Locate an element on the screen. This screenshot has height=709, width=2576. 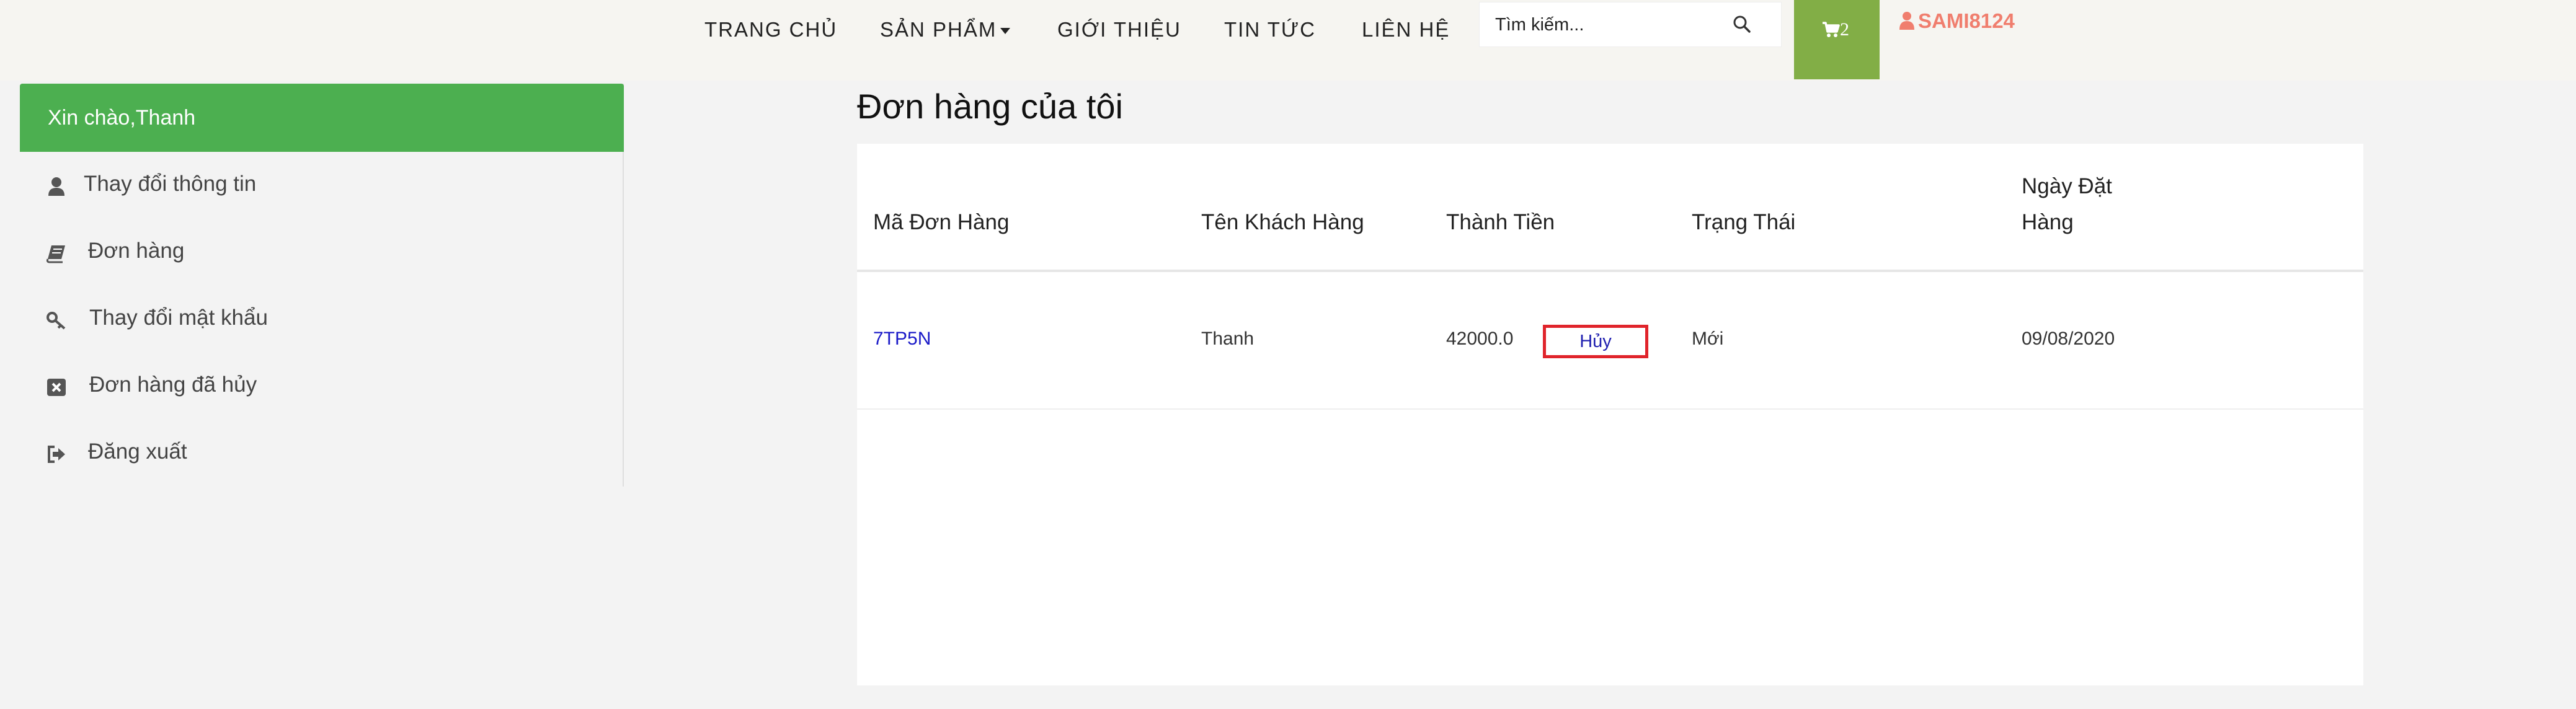
nav-home: TRANG CHỦ is located at coordinates (770, 30).